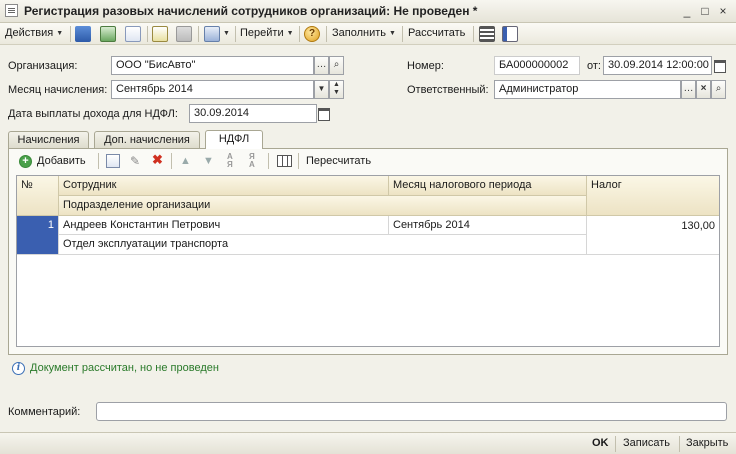 The width and height of the screenshot is (736, 454). What do you see at coordinates (43, 66) in the screenshot?
I see `organization-label: Организация:` at bounding box center [43, 66].